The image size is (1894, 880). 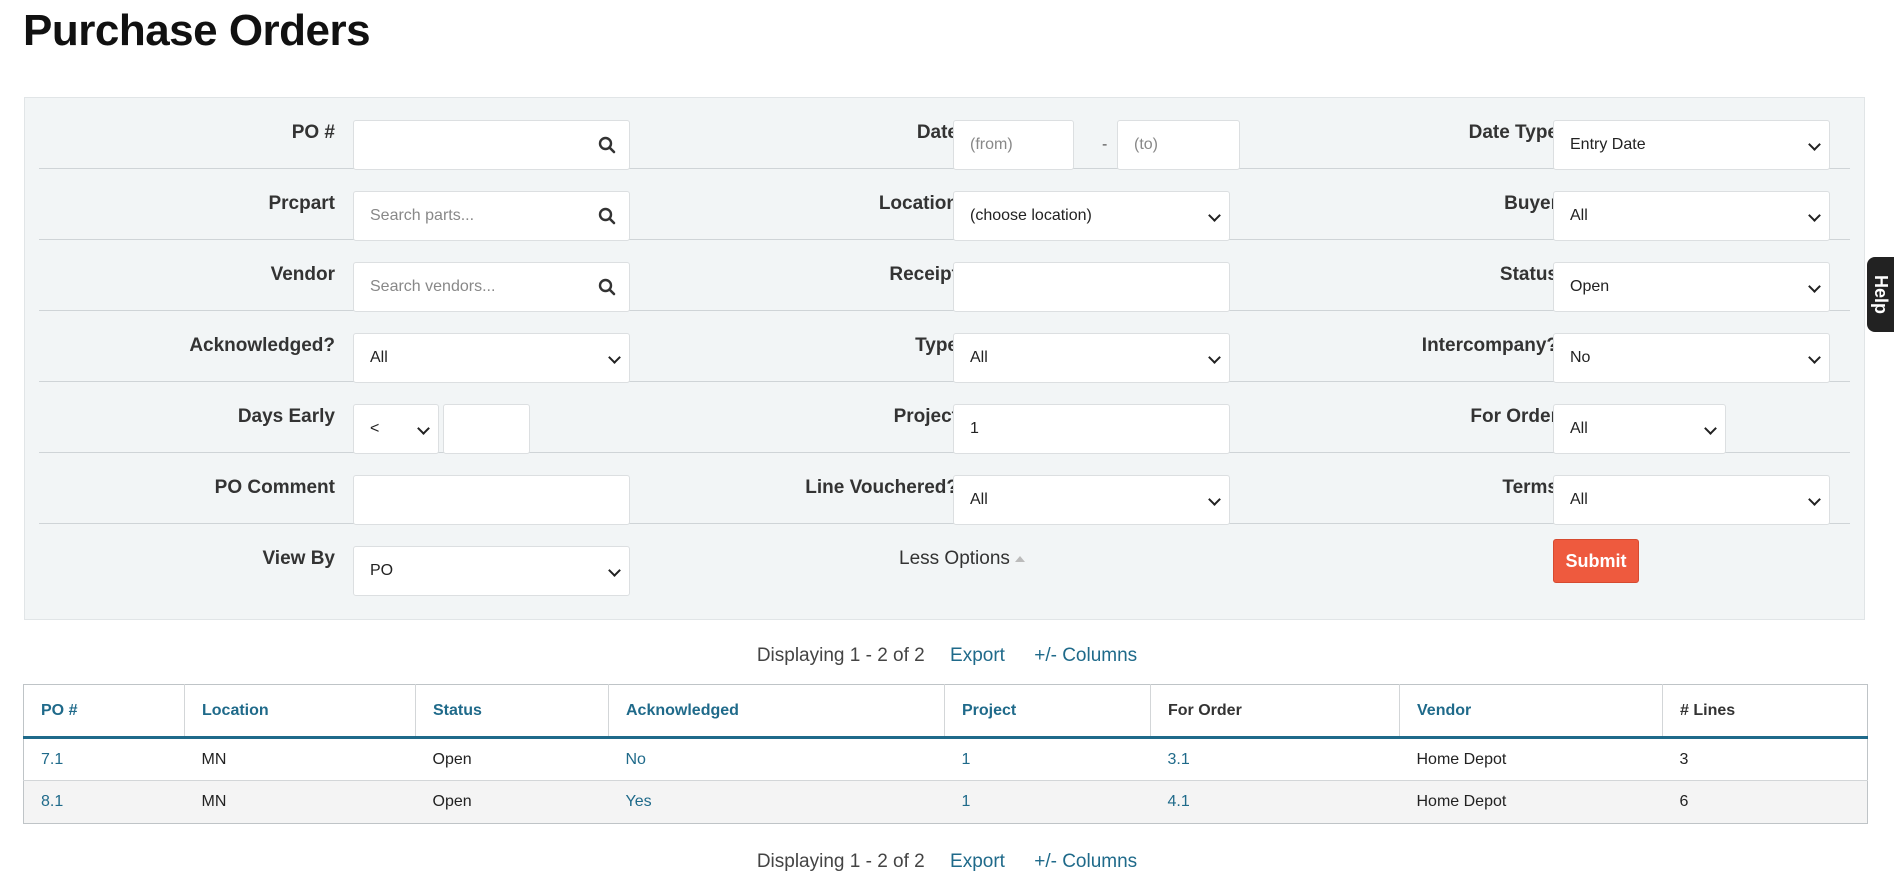 What do you see at coordinates (1765, 802) in the screenshot?
I see `lines-cell: 6` at bounding box center [1765, 802].